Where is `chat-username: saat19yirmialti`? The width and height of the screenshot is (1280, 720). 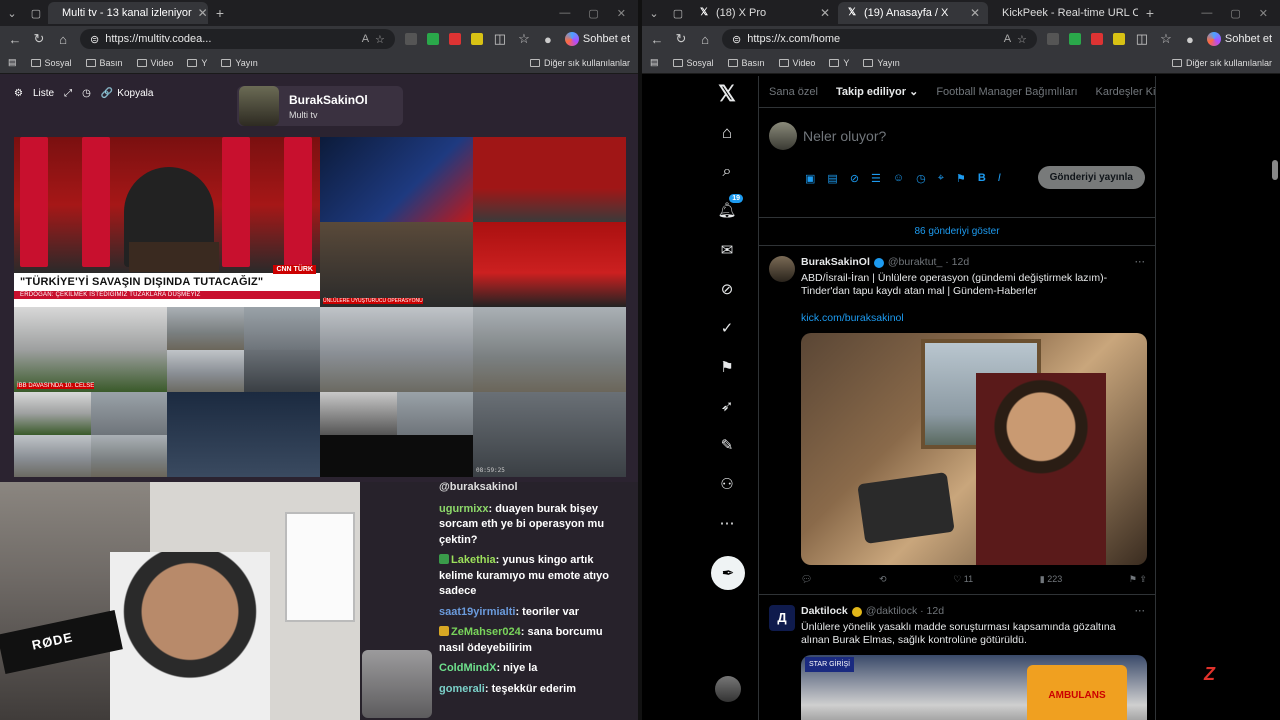
chat-username: saat19yirmialti is located at coordinates (477, 612).